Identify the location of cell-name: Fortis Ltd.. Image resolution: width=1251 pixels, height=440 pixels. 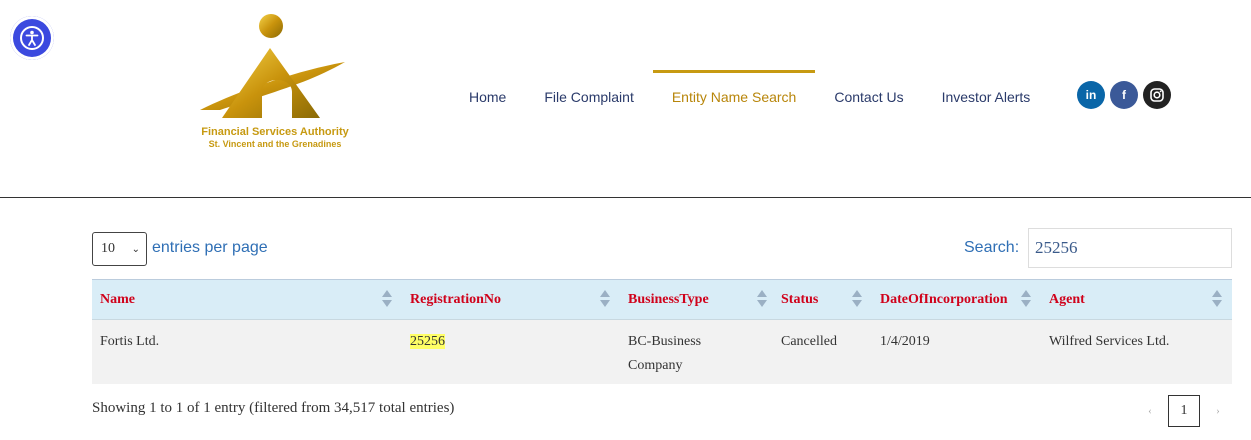
(130, 341).